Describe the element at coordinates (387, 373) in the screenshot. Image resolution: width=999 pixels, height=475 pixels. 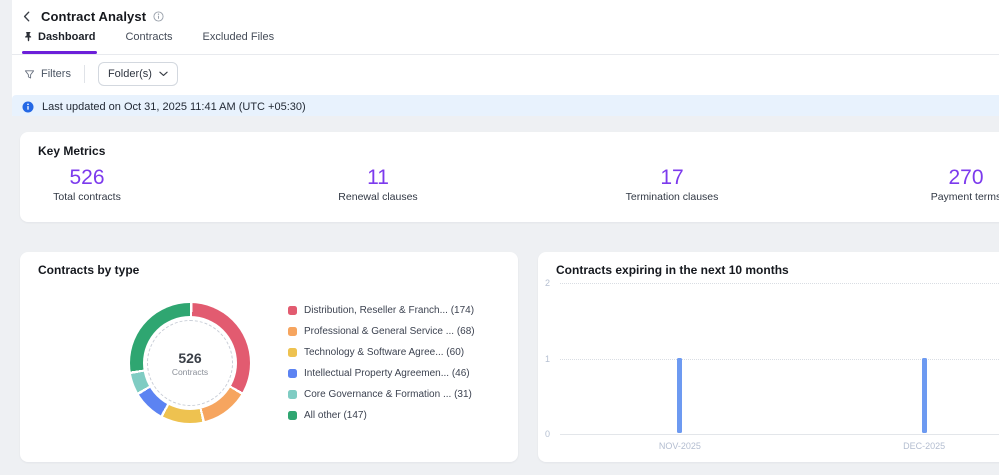
I see `legend-label: Intellectual Property Agreemen... (46)` at that location.